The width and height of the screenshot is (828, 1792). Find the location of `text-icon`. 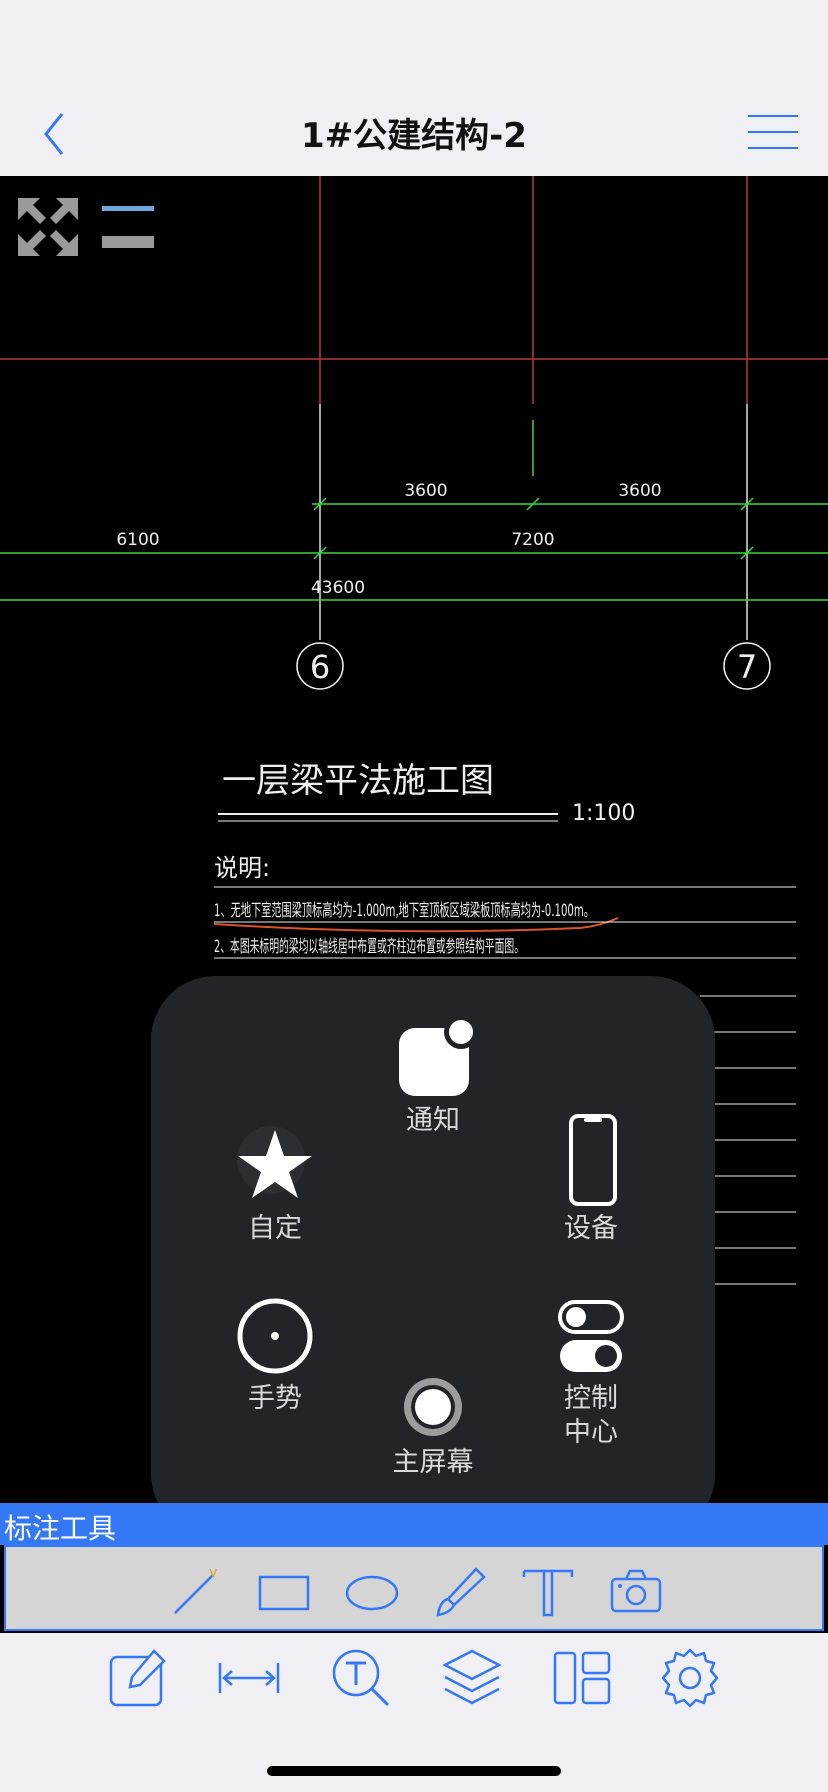

text-icon is located at coordinates (548, 1593).